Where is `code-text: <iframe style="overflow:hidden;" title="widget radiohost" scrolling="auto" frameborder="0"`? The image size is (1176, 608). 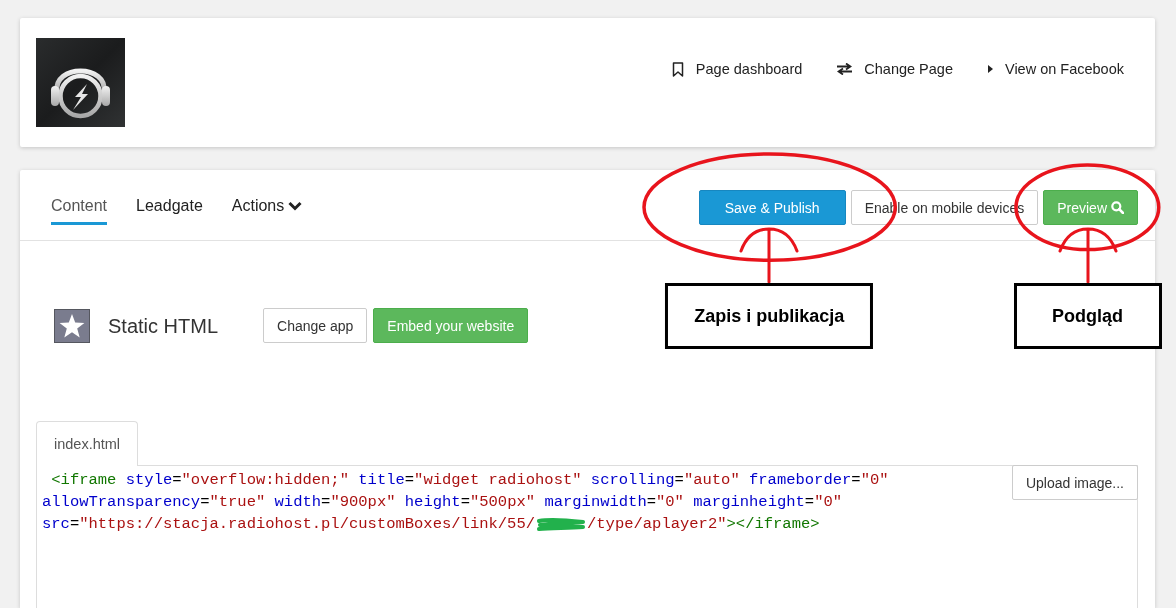
code-text: <iframe style="overflow:hidden;" title="widget radiohost" scrolling="auto" frameborder="0" is located at coordinates (469, 480).